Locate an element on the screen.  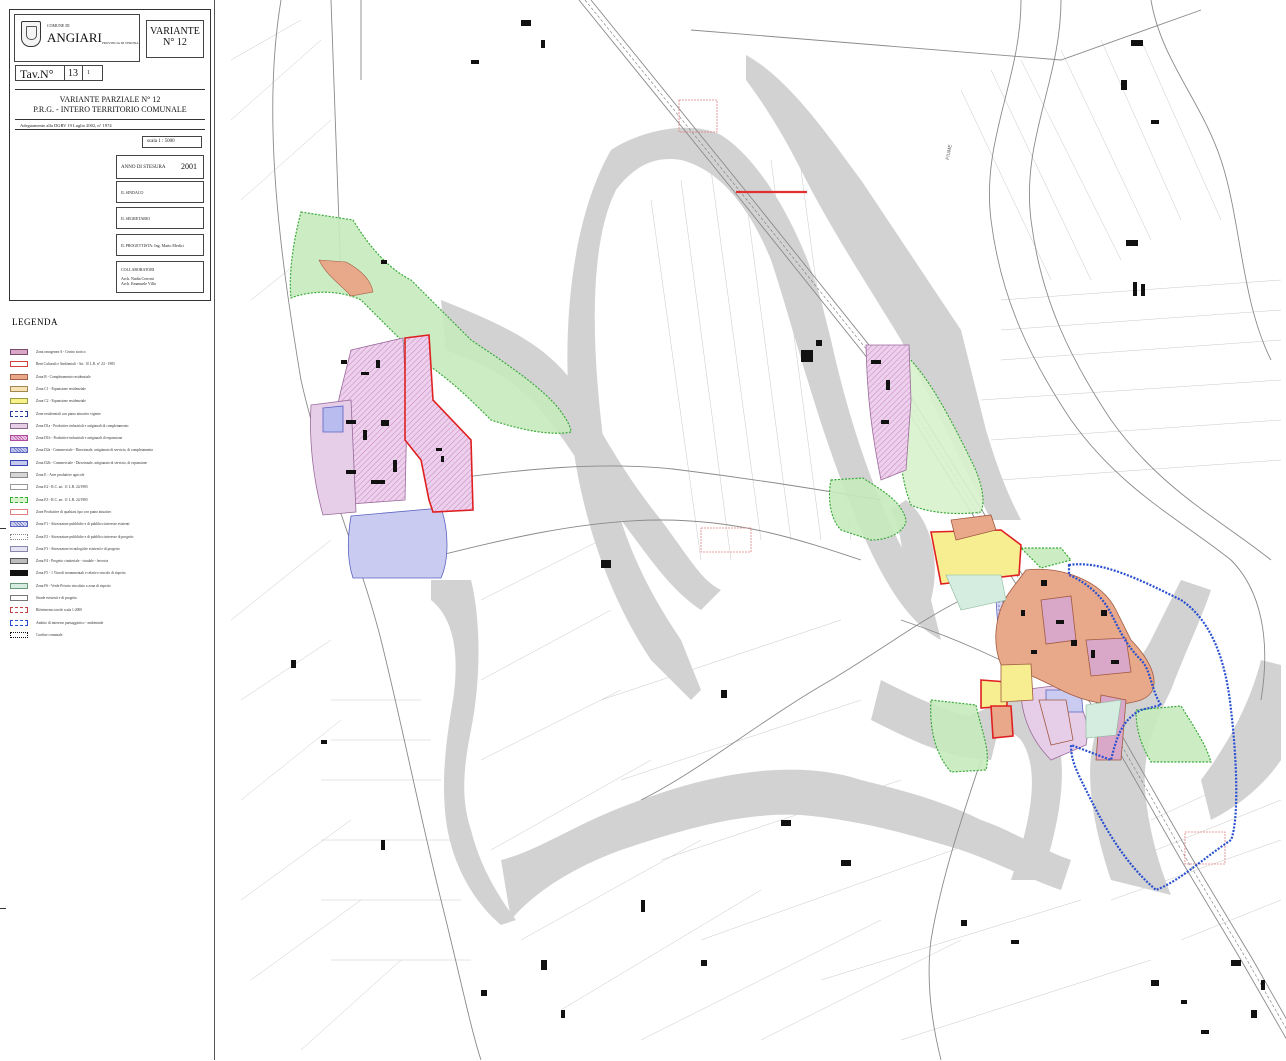
anno-label: ANNO DI STESURA is located at coordinates (143, 167).